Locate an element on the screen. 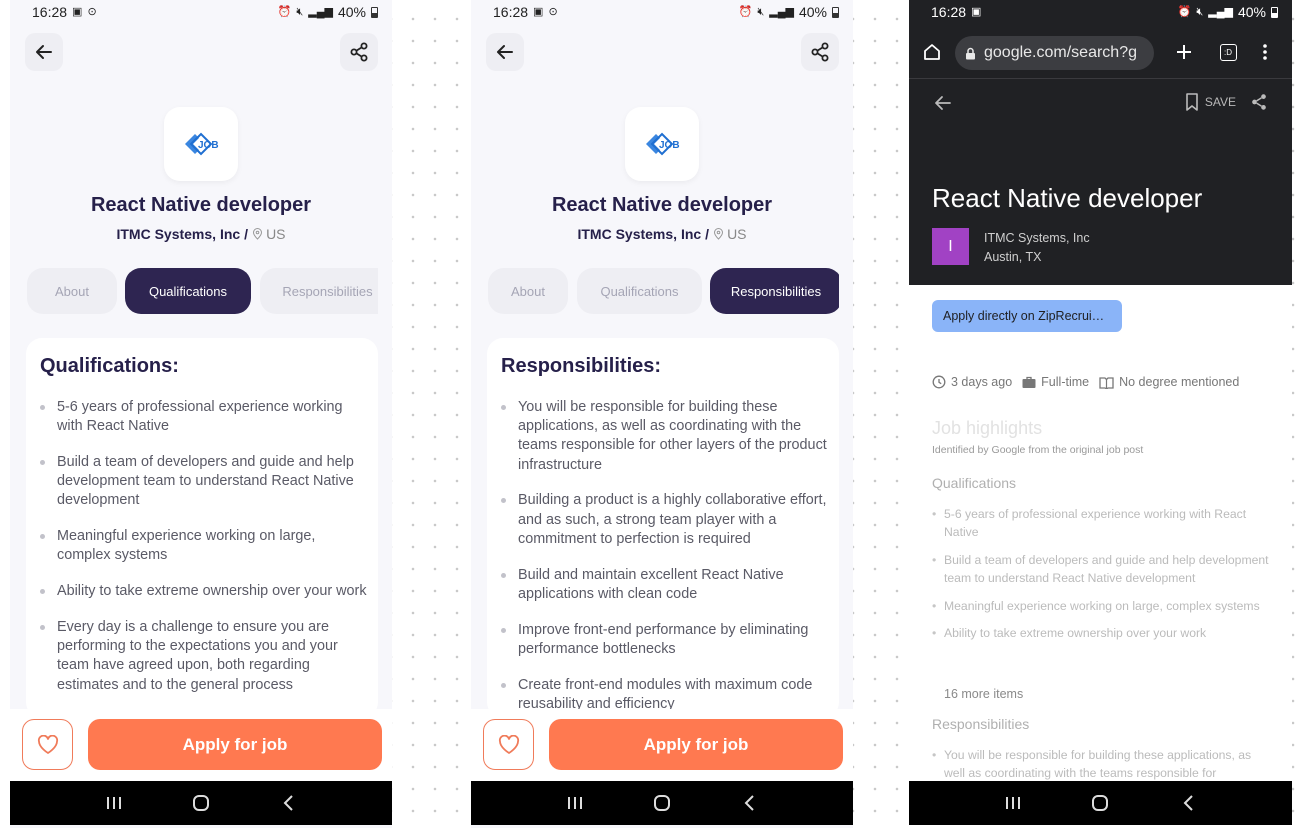  employment-type-text: Full-time is located at coordinates (1065, 382).